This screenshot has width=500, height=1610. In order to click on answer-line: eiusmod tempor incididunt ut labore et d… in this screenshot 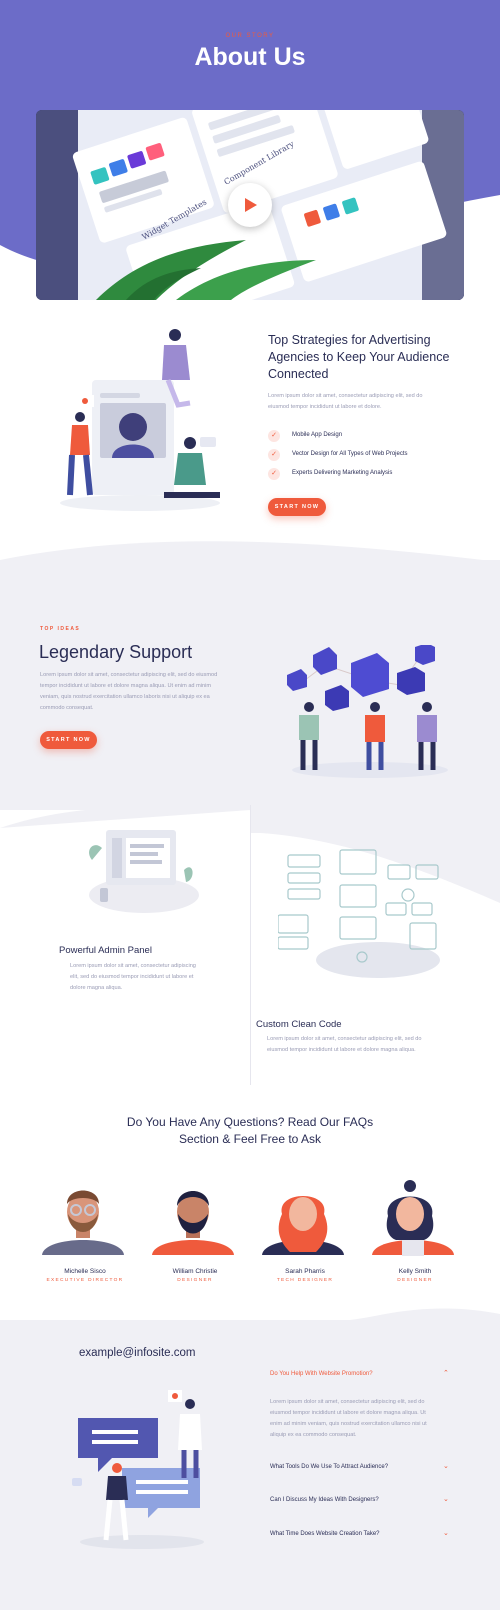, I will do `click(348, 1413)`.